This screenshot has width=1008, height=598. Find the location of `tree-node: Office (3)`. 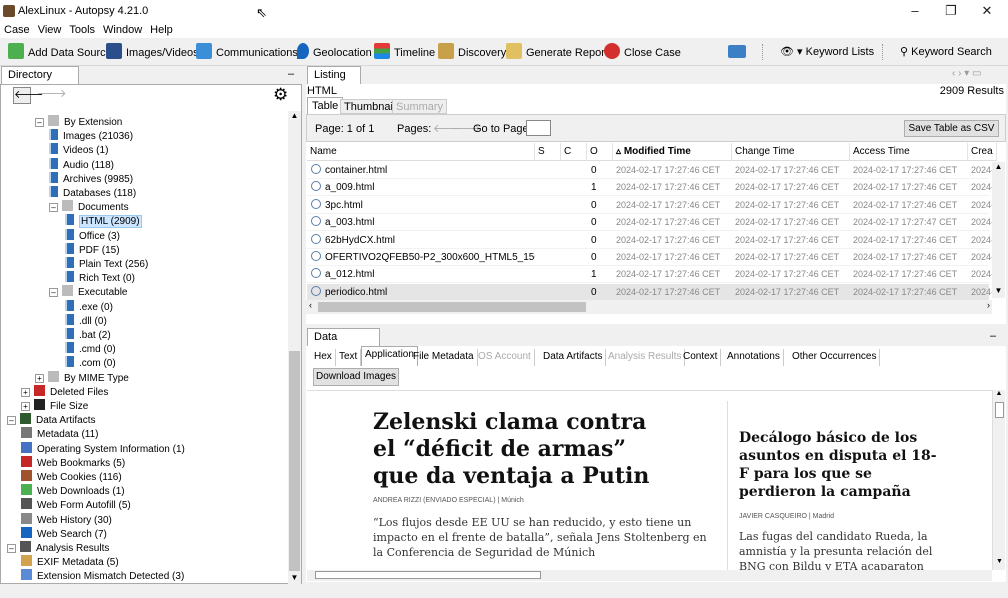

tree-node: Office (3) is located at coordinates (92, 235).